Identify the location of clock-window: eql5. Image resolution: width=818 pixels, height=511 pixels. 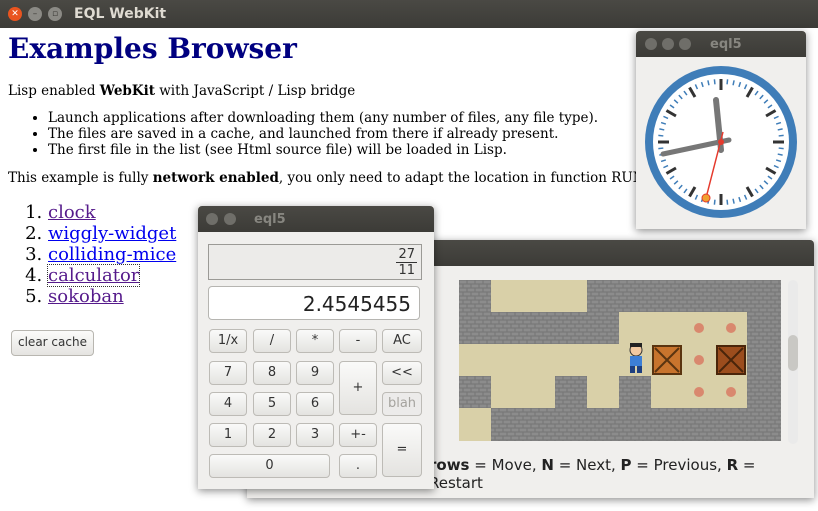
(721, 130).